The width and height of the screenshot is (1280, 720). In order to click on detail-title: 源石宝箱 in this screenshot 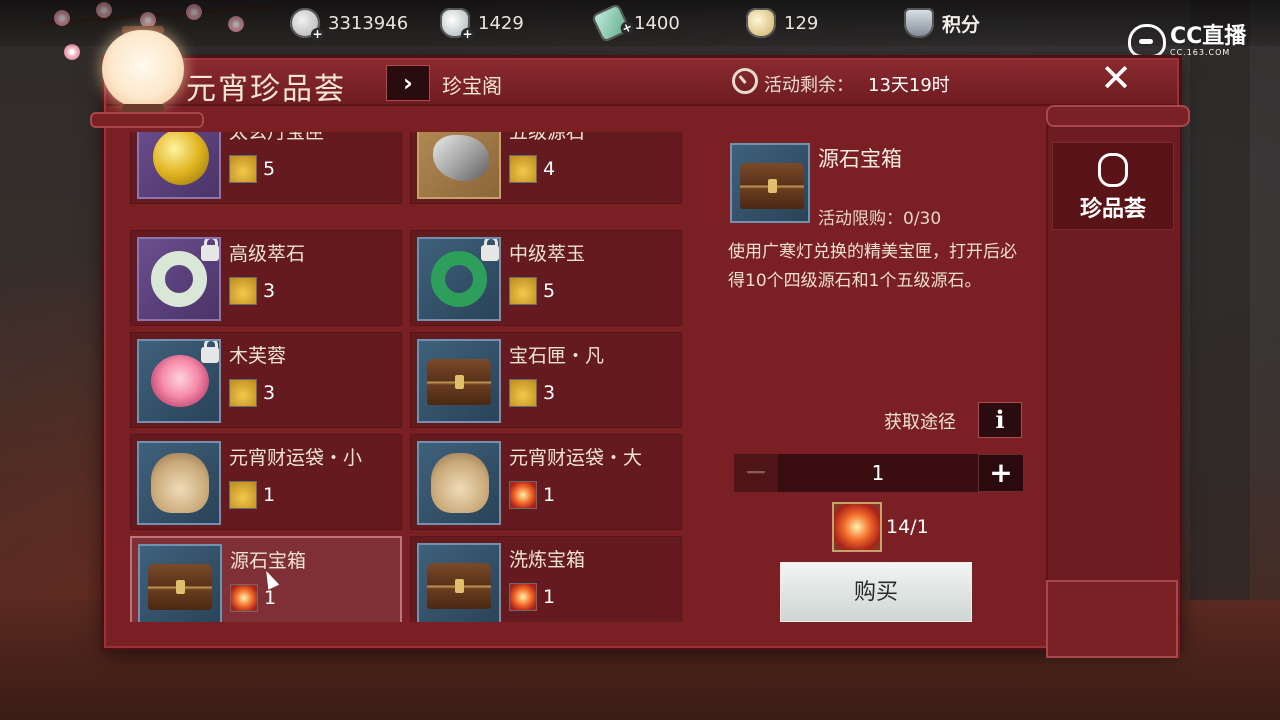, I will do `click(860, 159)`.